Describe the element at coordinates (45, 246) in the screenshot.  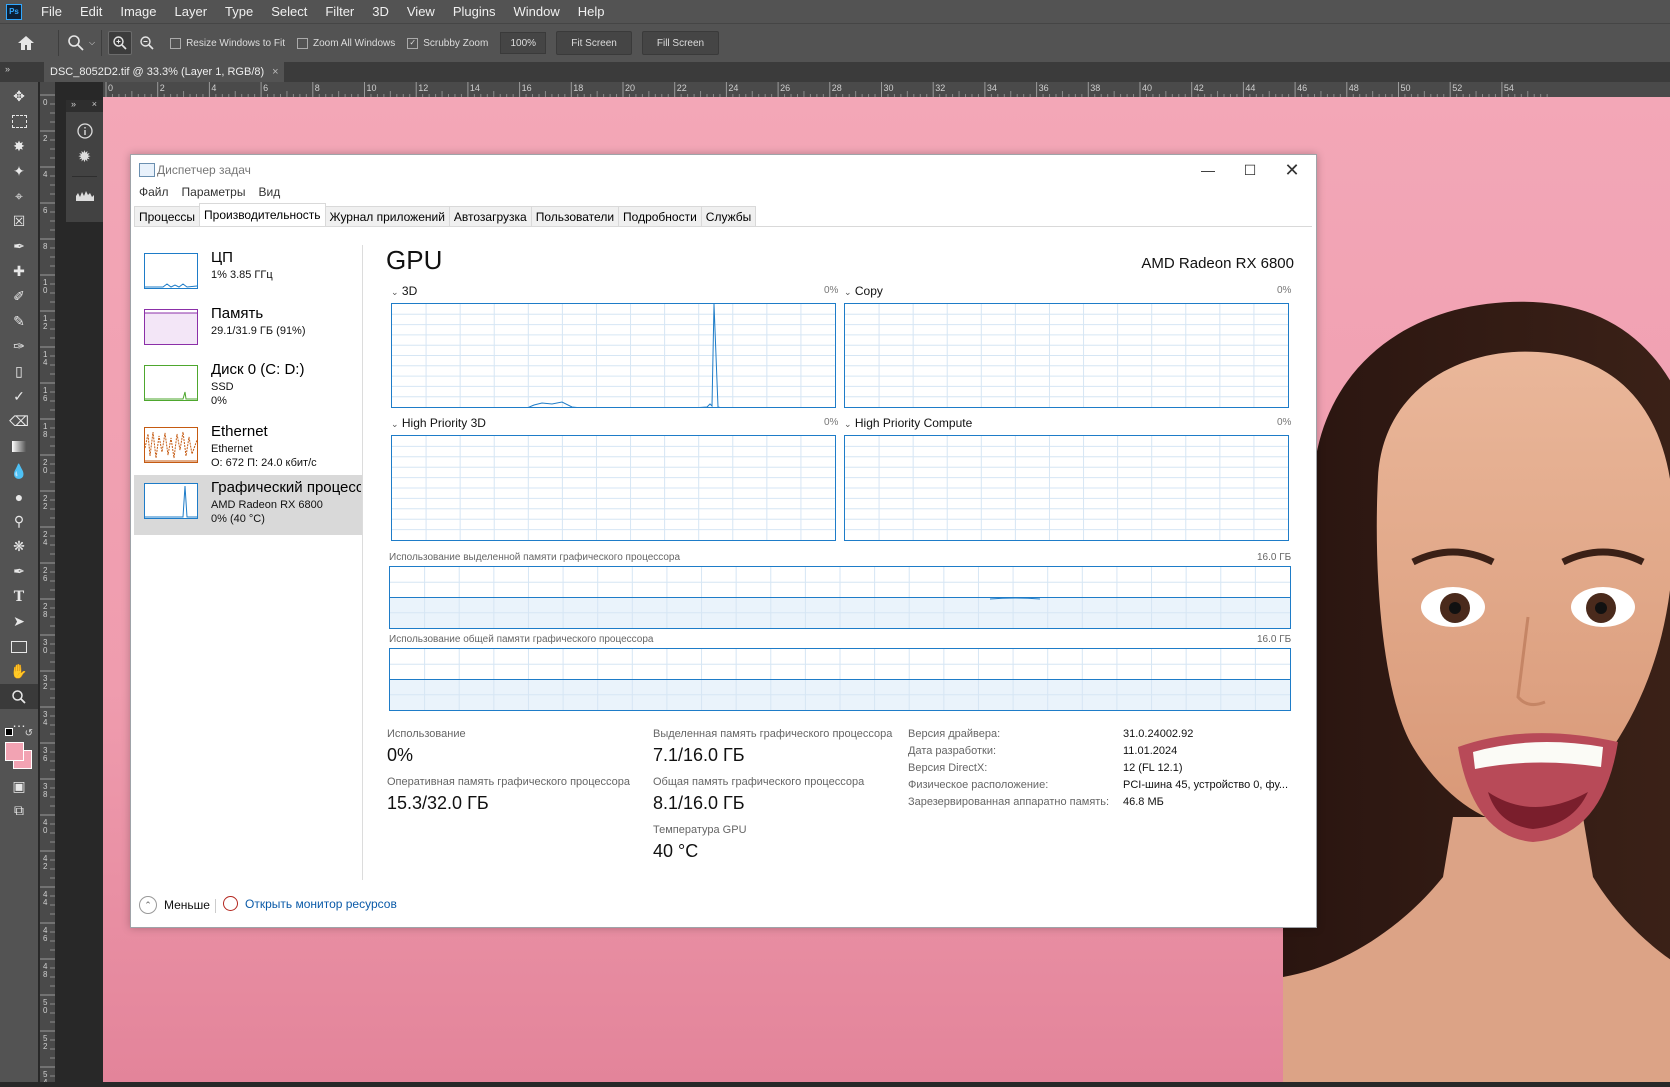
I see `ruler-label: 8` at that location.